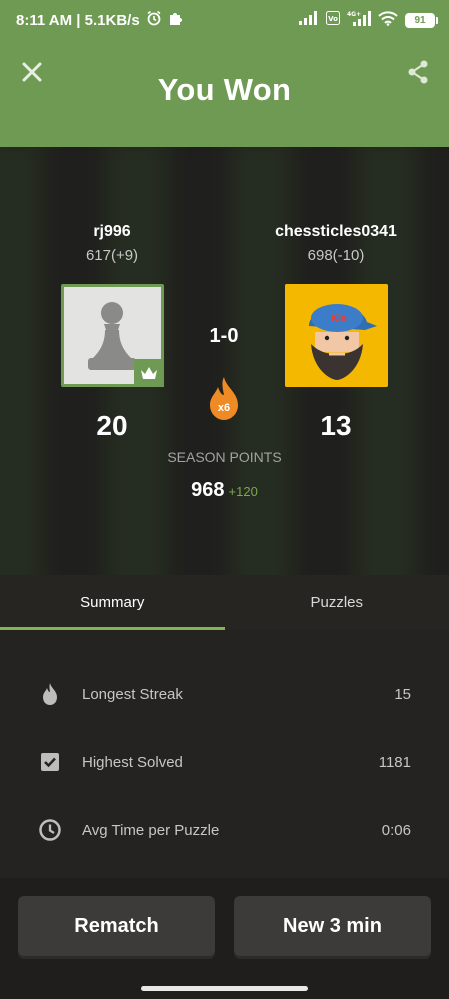 The image size is (449, 999). I want to click on rematch-button: Rematch, so click(116, 926).